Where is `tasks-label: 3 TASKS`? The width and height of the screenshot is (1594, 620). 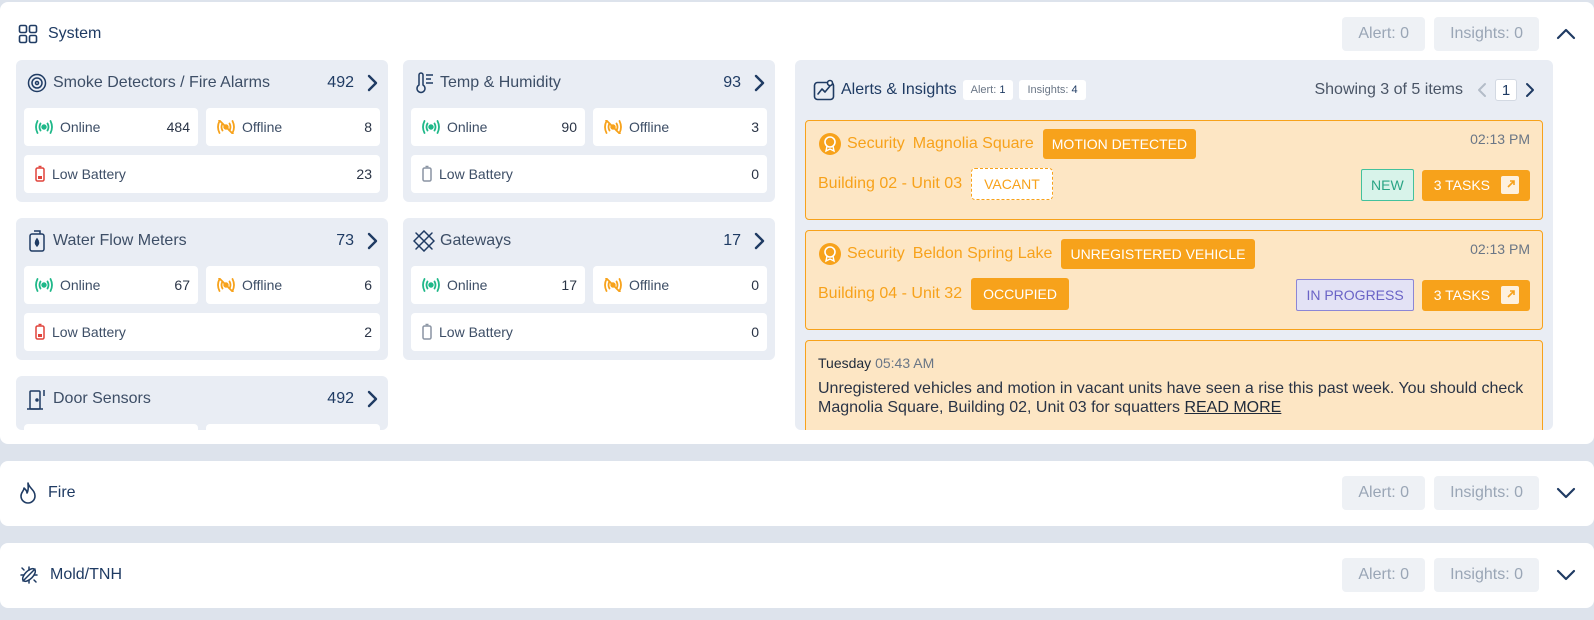 tasks-label: 3 TASKS is located at coordinates (1461, 185).